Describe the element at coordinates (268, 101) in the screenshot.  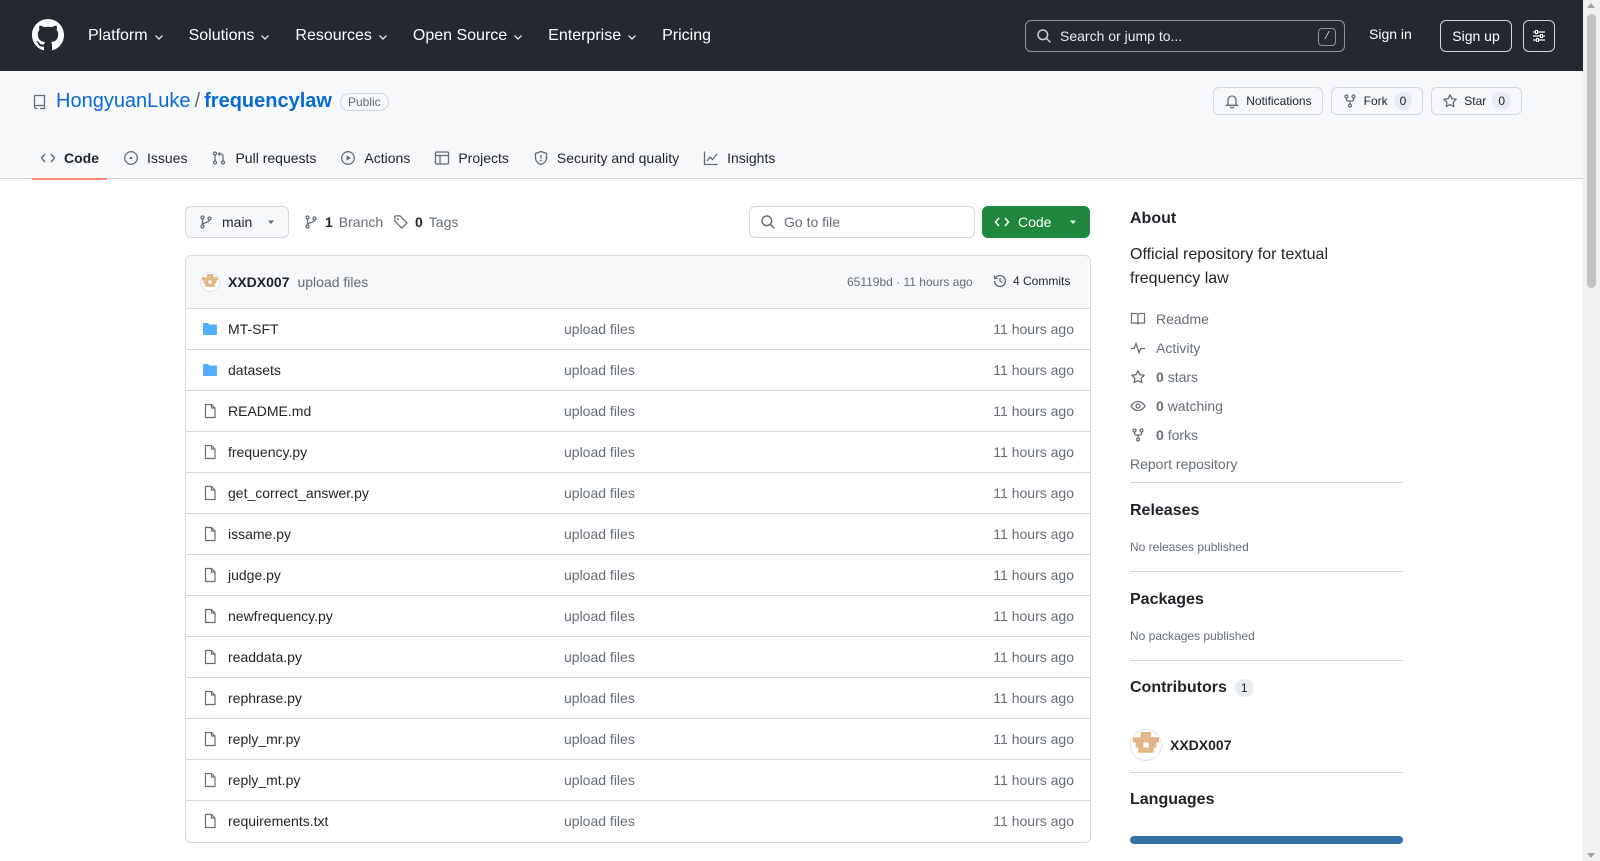
I see `repo-name-link: frequencylaw` at that location.